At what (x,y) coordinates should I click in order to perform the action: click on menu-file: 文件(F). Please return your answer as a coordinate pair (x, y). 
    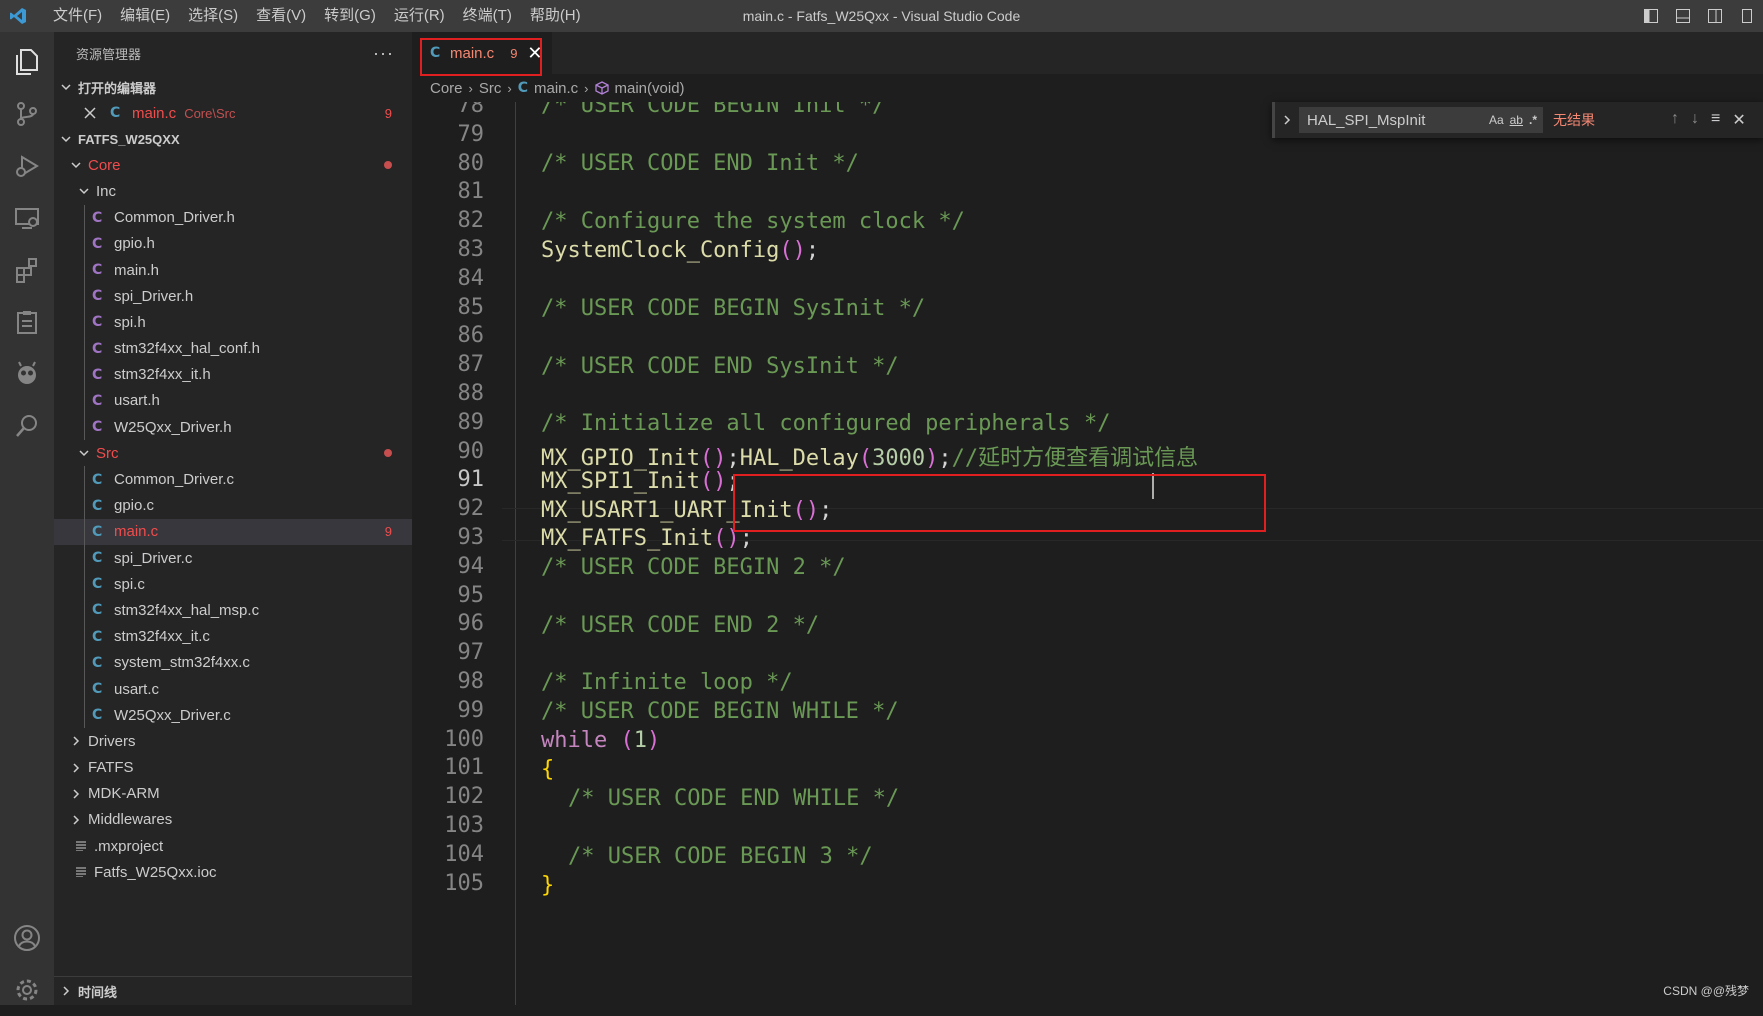
    Looking at the image, I should click on (77, 16).